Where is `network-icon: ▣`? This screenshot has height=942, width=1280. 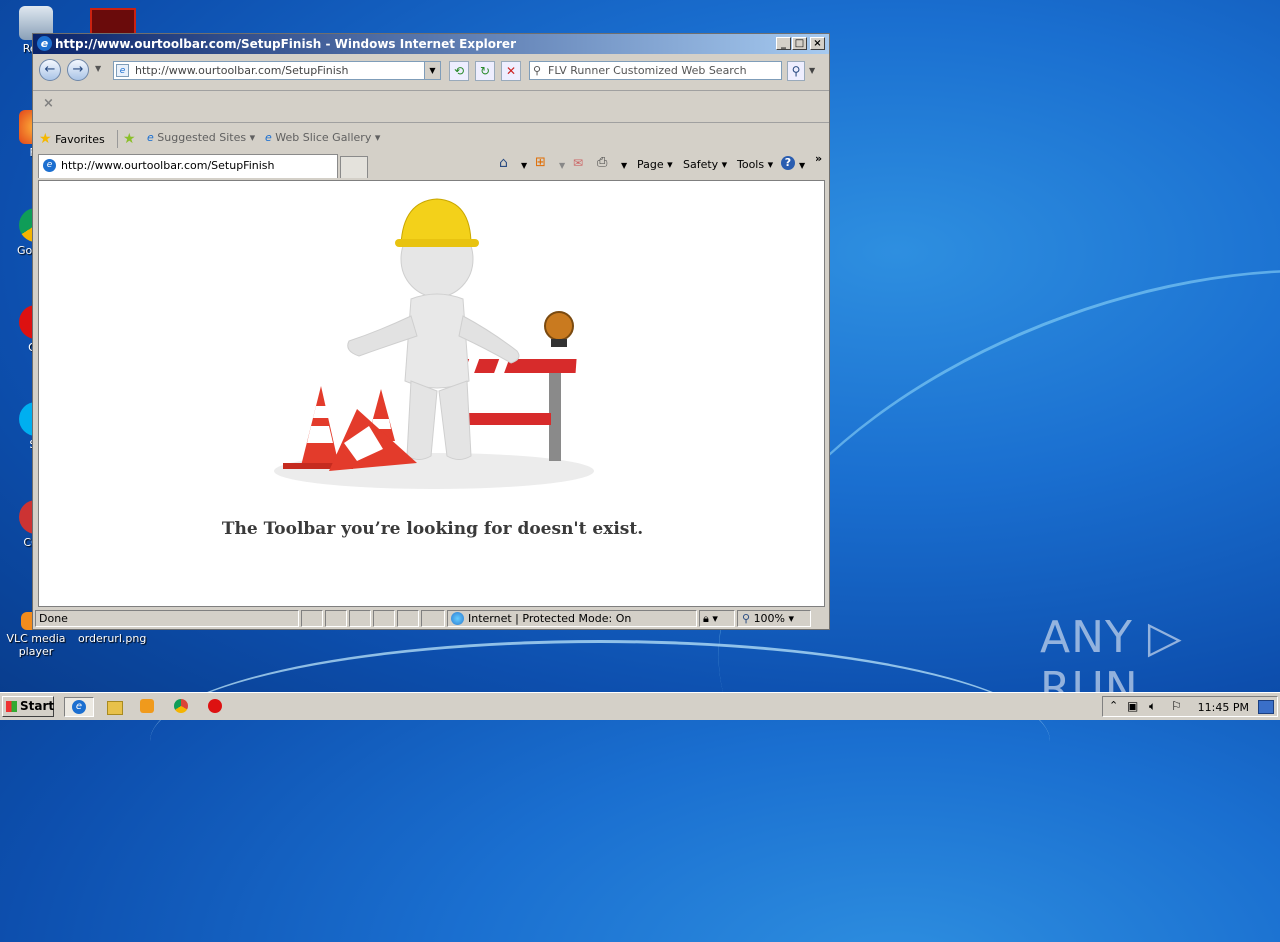
network-icon: ▣ is located at coordinates (1132, 706).